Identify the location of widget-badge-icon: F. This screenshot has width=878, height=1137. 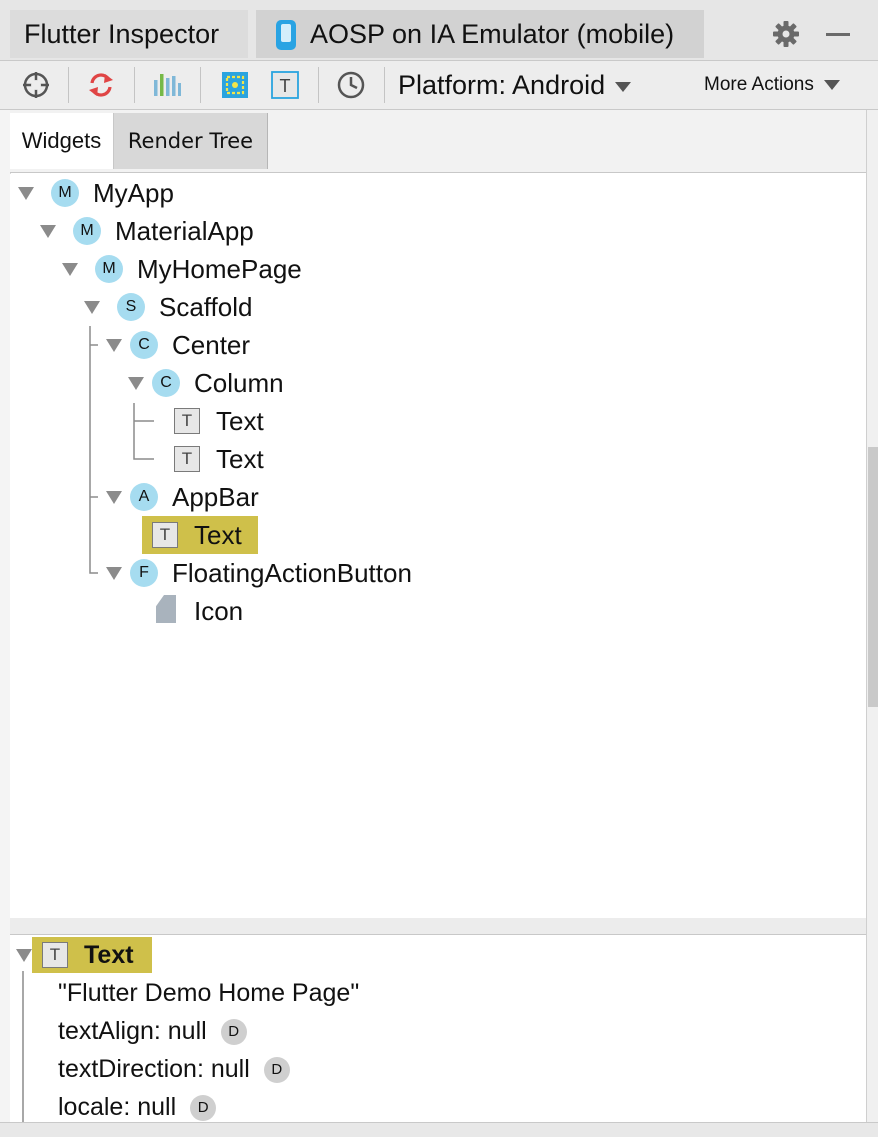
(144, 573).